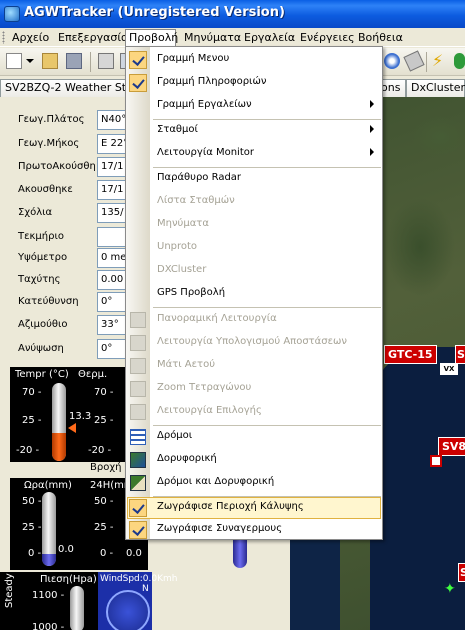 This screenshot has width=465, height=630. Describe the element at coordinates (32, 527) in the screenshot. I see `rain-tick: 25 -` at that location.